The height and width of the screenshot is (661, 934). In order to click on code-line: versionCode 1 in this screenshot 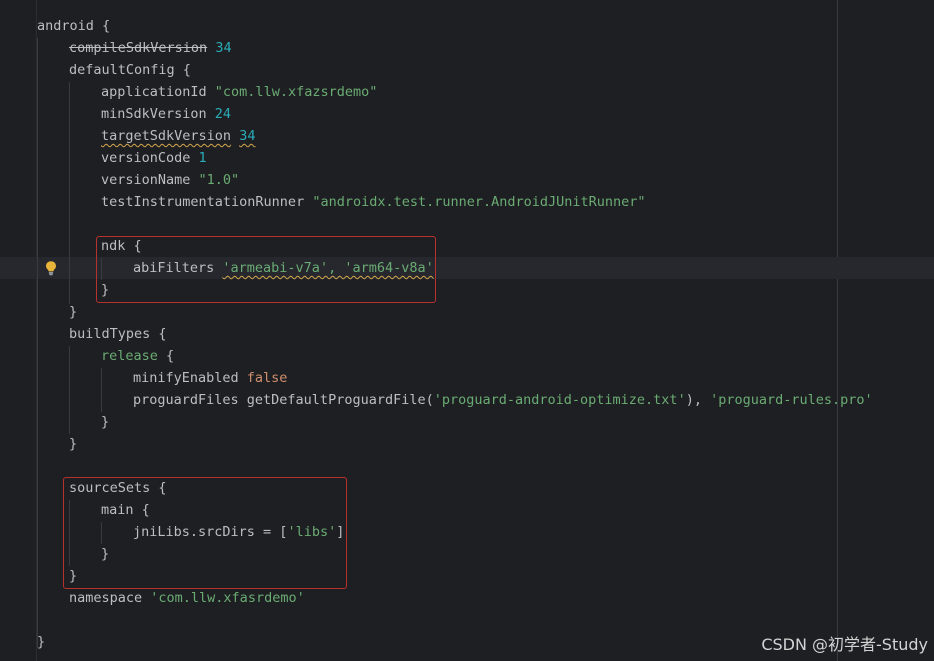, I will do `click(154, 158)`.